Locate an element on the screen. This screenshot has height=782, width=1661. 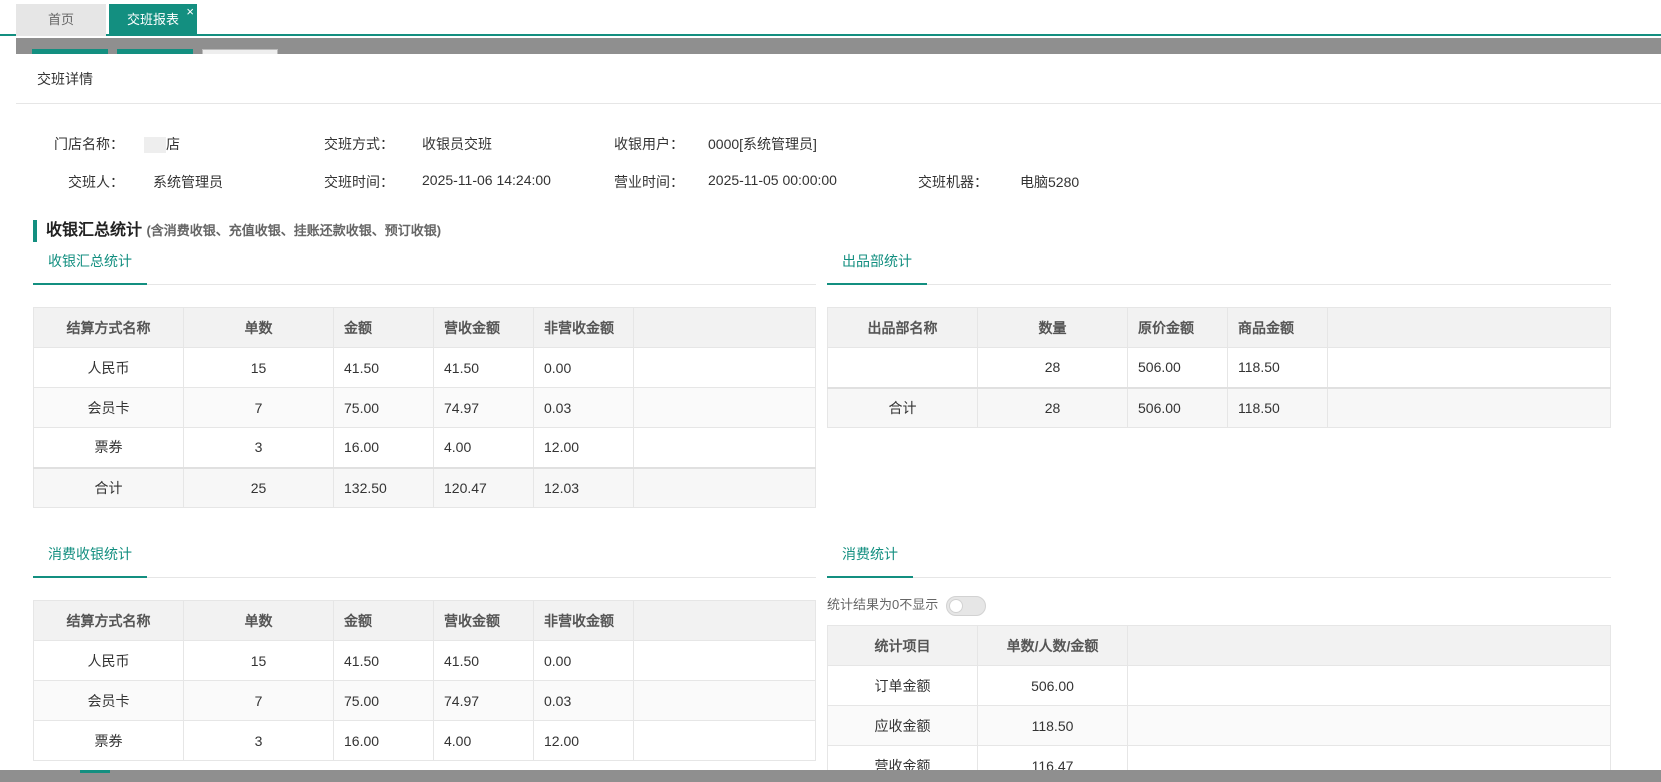
zero-hide-toggle-row: 统计结果为0不显示 is located at coordinates (906, 605).